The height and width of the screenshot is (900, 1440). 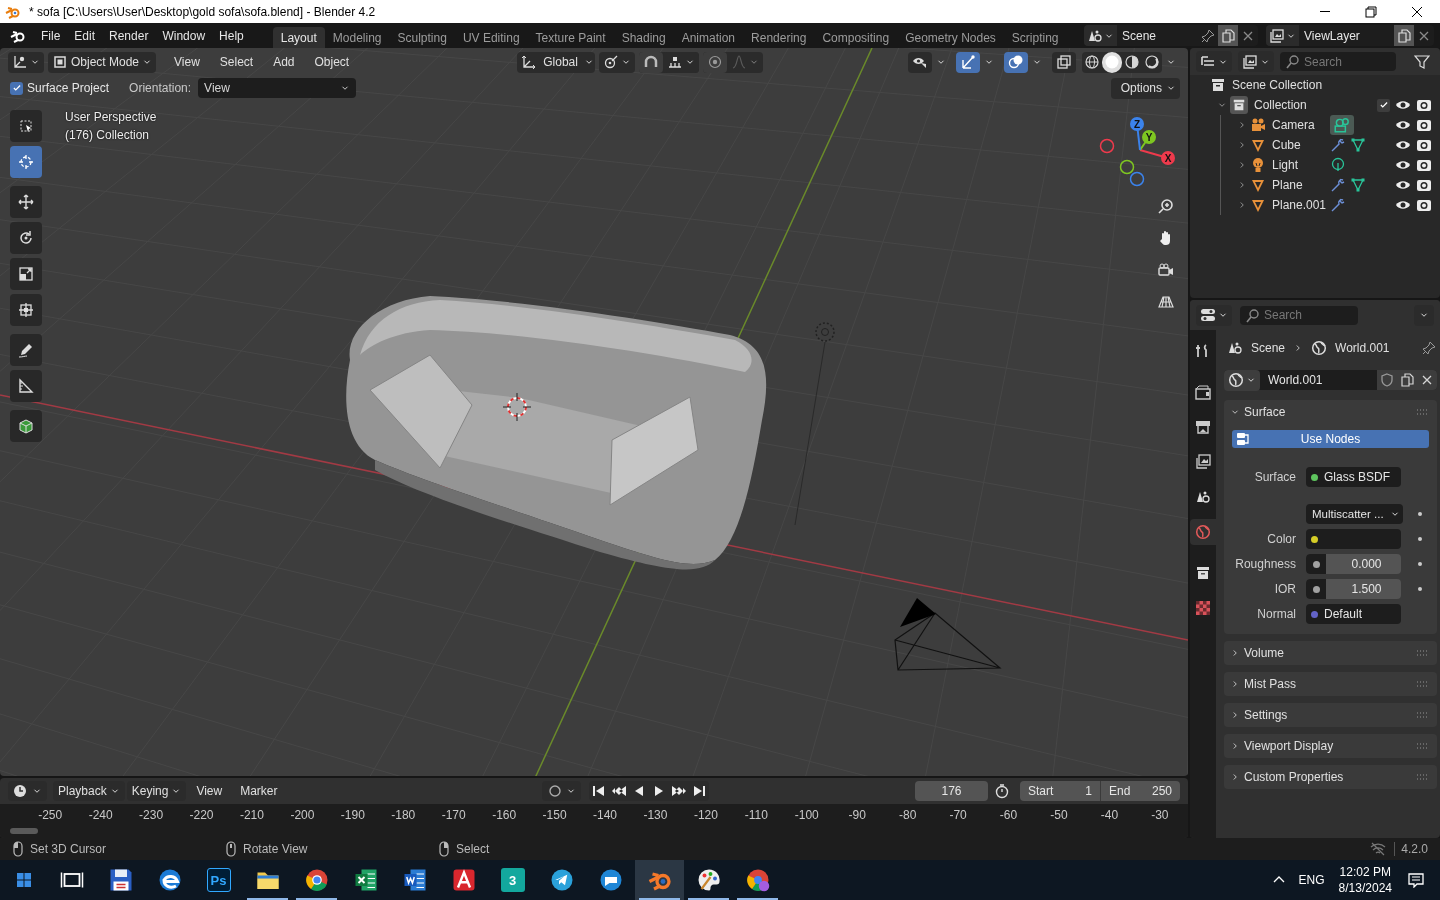 What do you see at coordinates (958, 815) in the screenshot?
I see `frame-tick-label: -70` at bounding box center [958, 815].